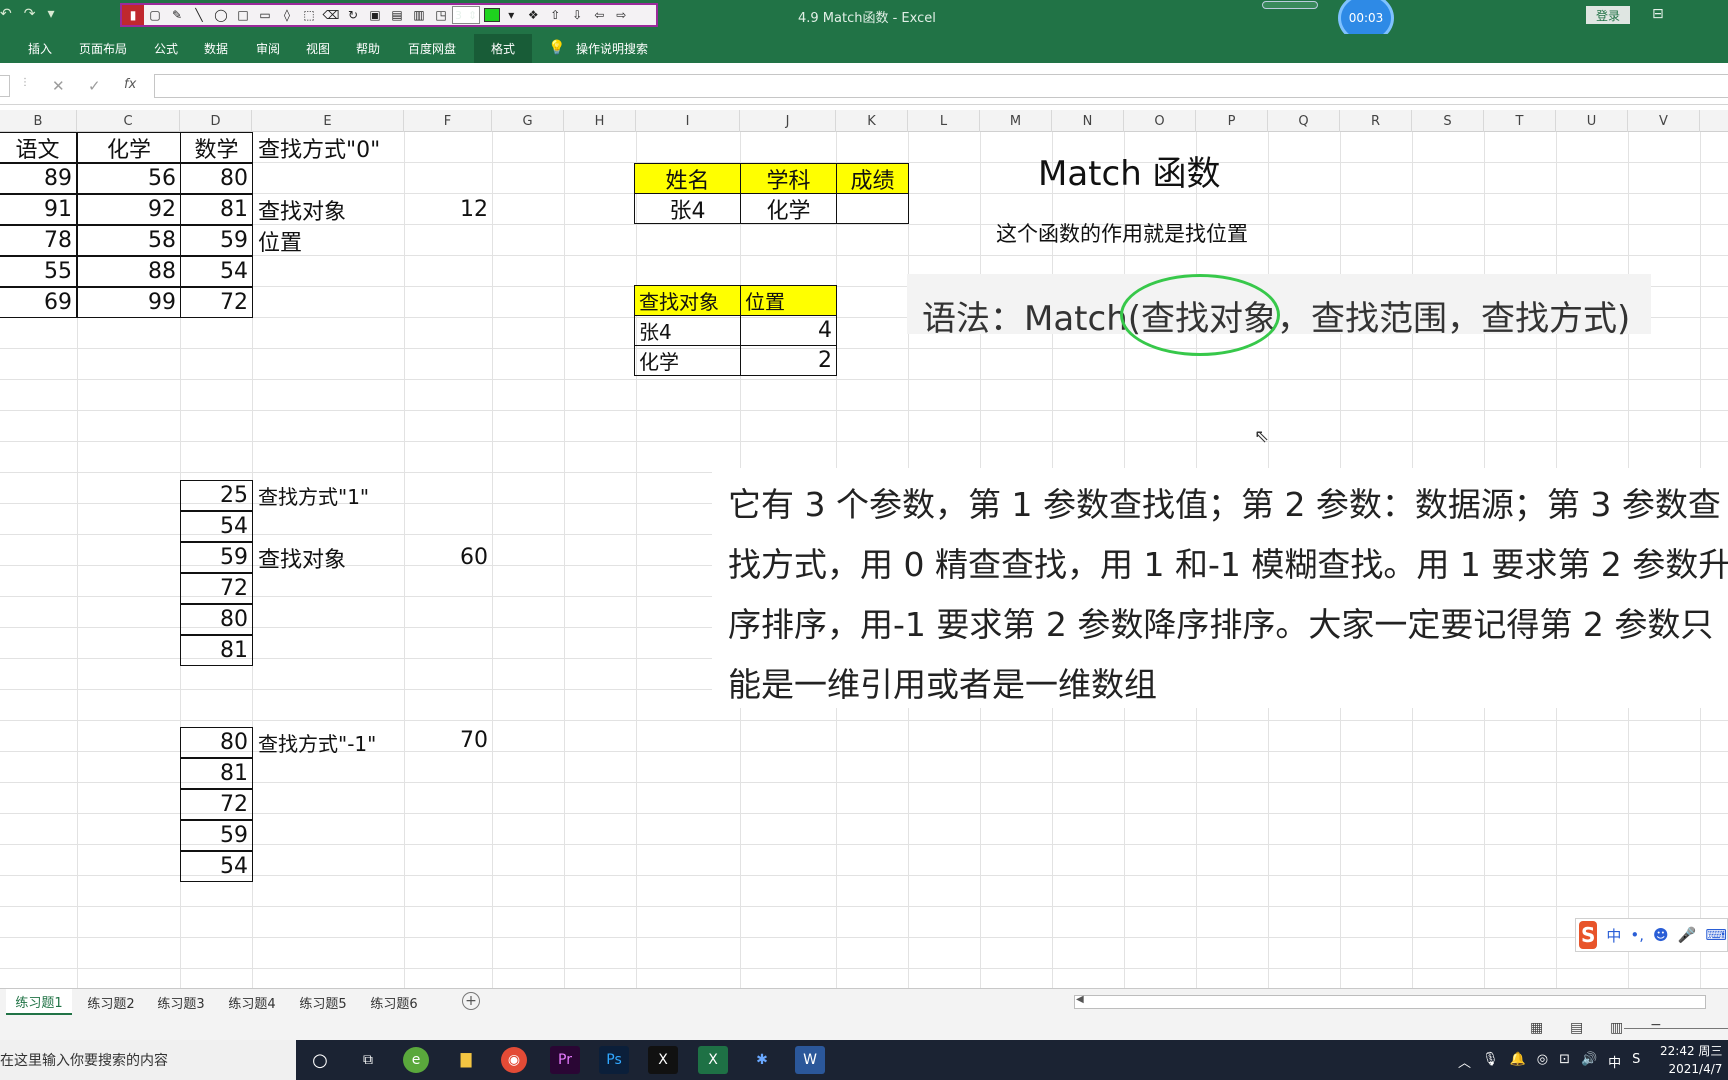  Describe the element at coordinates (1658, 14) in the screenshot. I see `ribbon-display-icon: ⊟` at that location.